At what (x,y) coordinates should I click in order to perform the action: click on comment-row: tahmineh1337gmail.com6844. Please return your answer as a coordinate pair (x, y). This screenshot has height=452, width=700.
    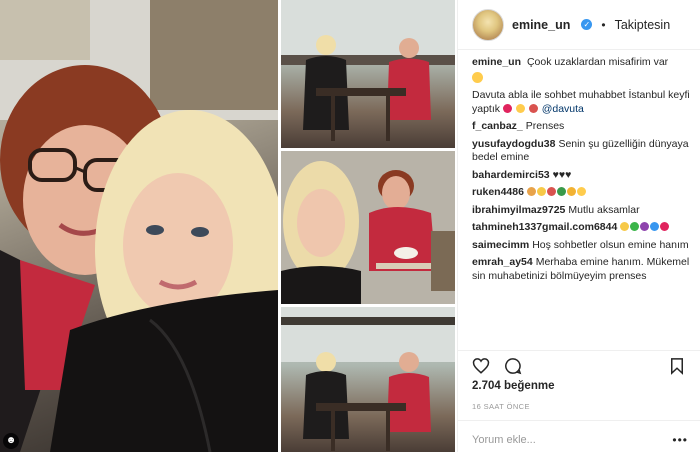
    Looking at the image, I should click on (581, 228).